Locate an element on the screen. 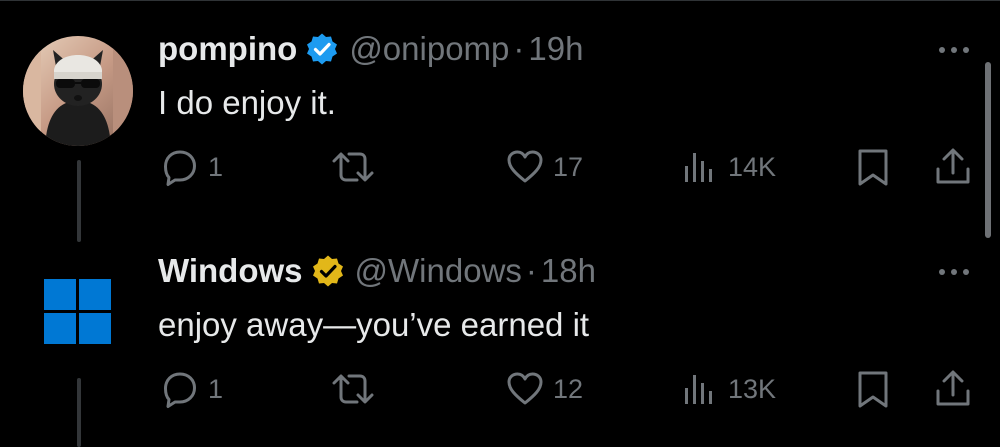 This screenshot has width=1000, height=447. view-count: 13K is located at coordinates (752, 388).